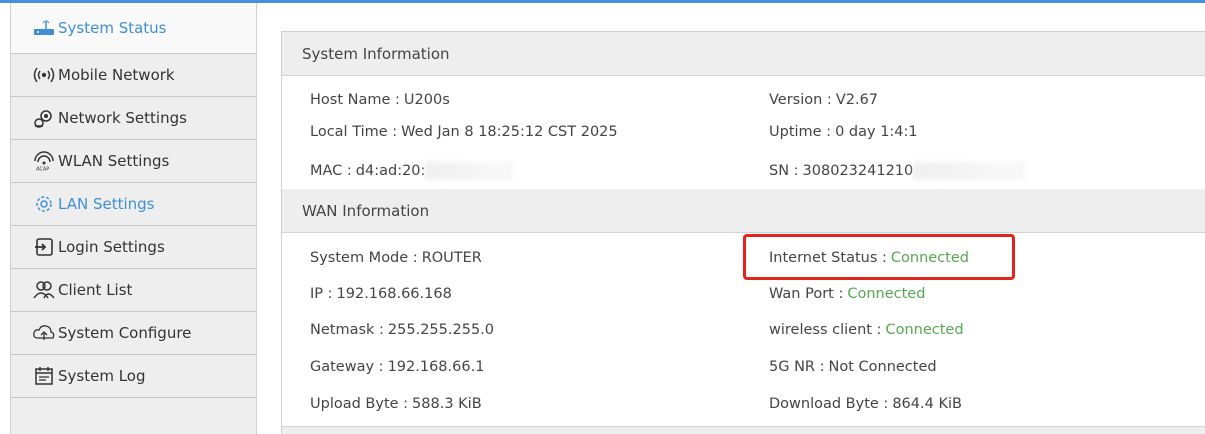 The width and height of the screenshot is (1205, 434). Describe the element at coordinates (784, 171) in the screenshot. I see `sn-label: SN :` at that location.